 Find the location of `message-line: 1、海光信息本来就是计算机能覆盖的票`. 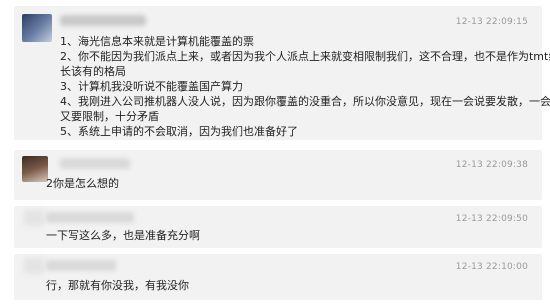

message-line: 1、海光信息本来就是计算机能覆盖的票 is located at coordinates (157, 41).